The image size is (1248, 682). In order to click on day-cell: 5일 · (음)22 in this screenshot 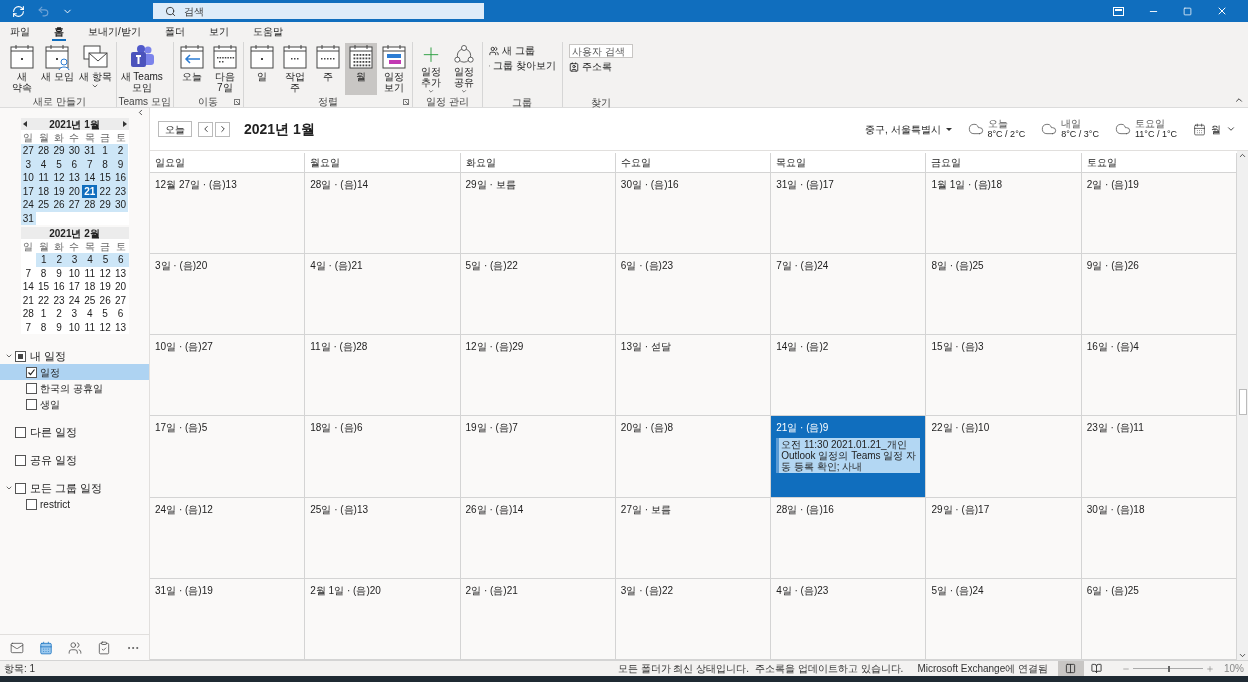, I will do `click(538, 294)`.